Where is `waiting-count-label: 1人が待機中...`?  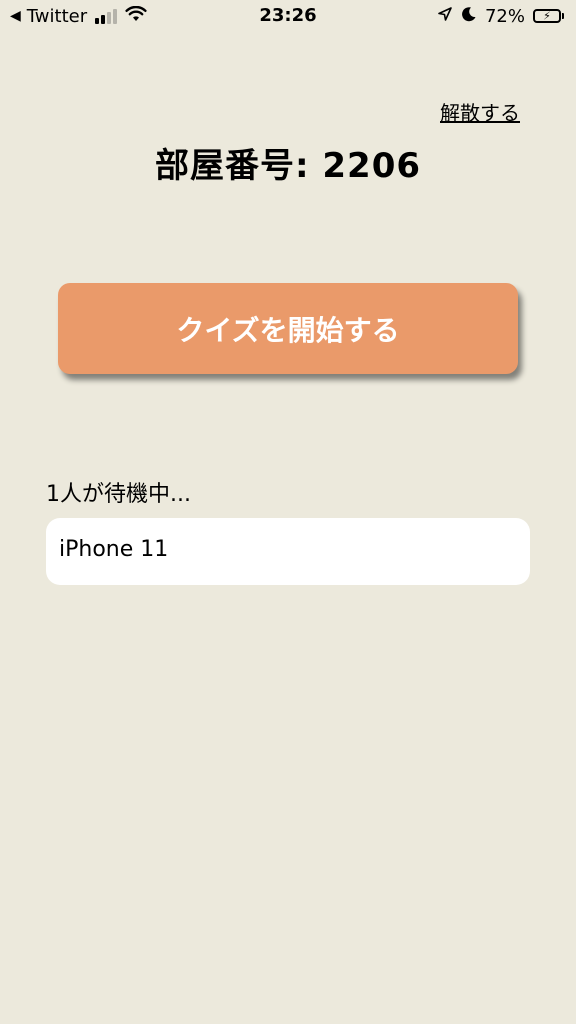
waiting-count-label: 1人が待機中... is located at coordinates (118, 494).